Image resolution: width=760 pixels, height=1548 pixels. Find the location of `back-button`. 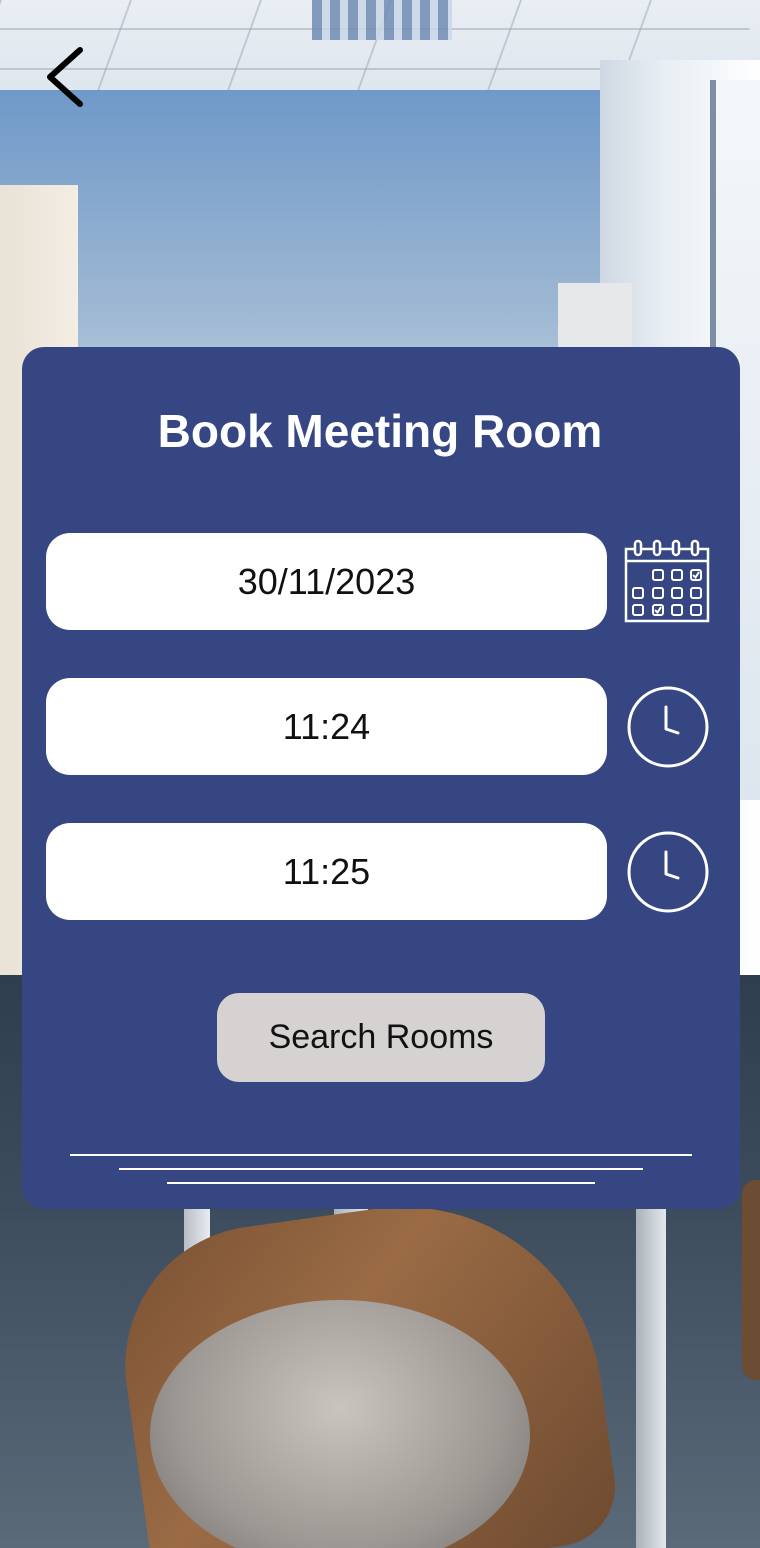

back-button is located at coordinates (66, 77).